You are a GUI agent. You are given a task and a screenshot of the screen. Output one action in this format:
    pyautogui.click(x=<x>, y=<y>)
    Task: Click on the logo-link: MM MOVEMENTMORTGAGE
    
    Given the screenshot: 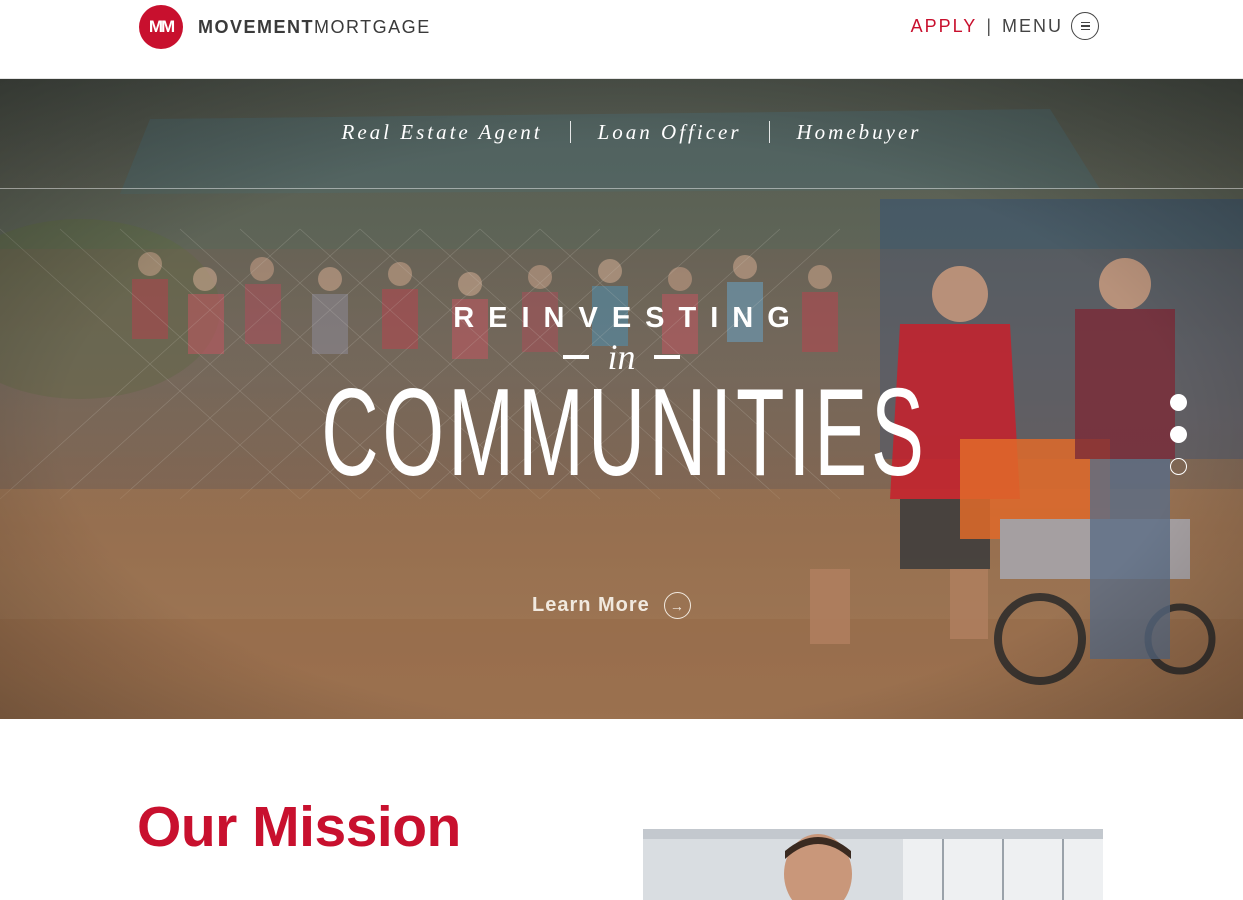 What is the action you would take?
    pyautogui.click(x=285, y=27)
    